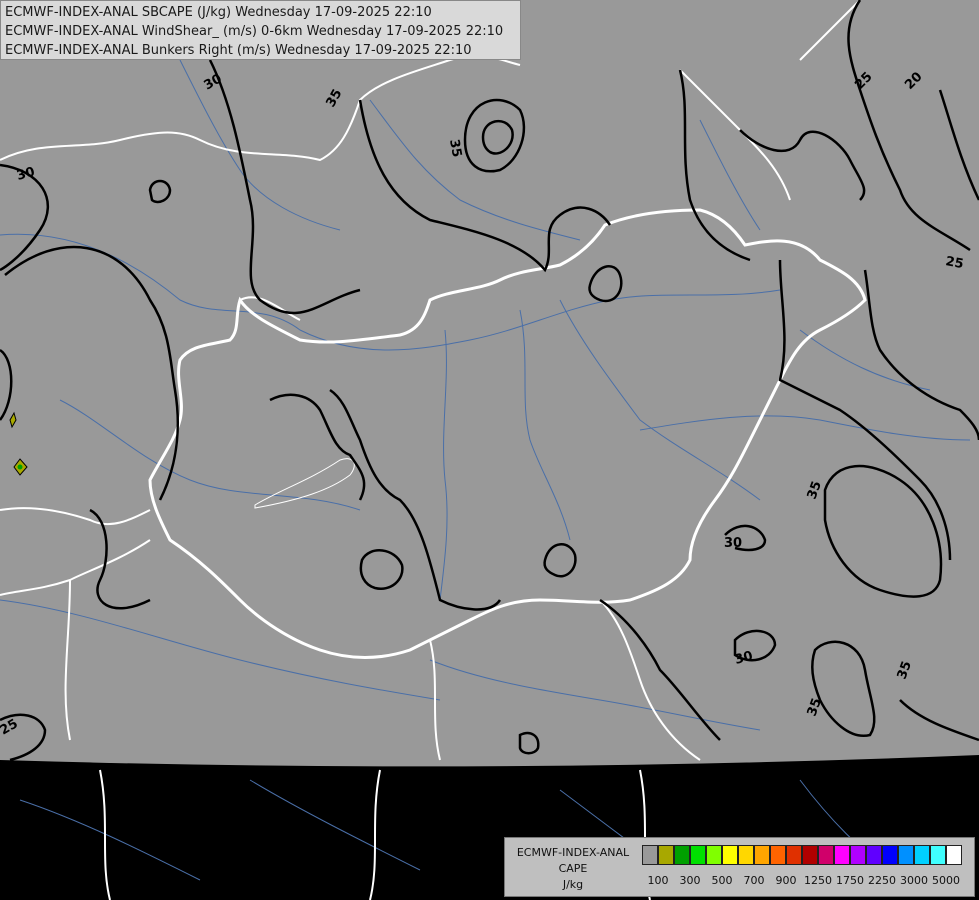  I want to click on contour-label: 35, so click(455, 148).